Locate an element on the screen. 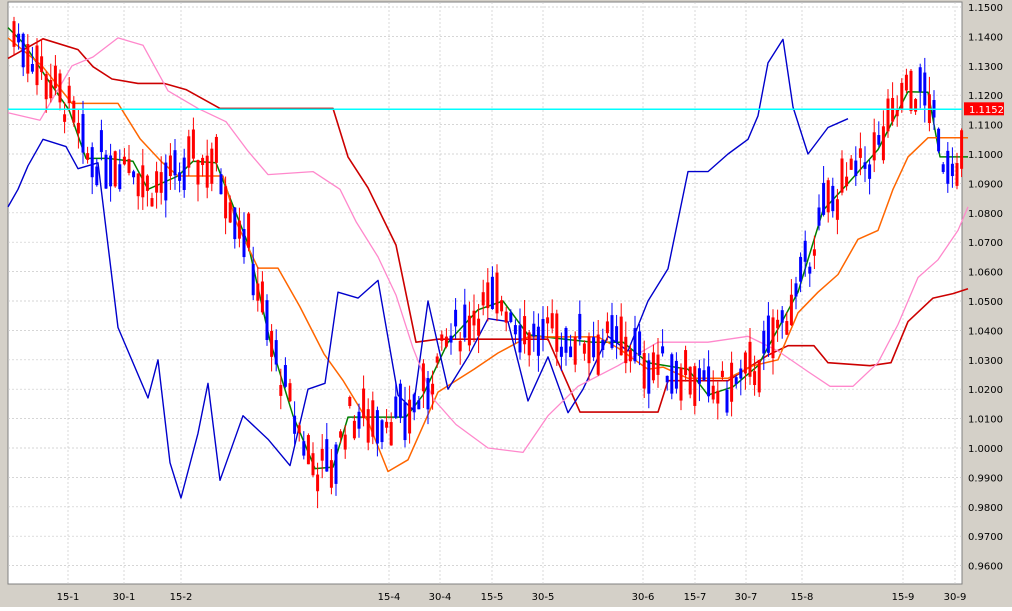 This screenshot has width=1012, height=611. y-tick-label: 1.0600 is located at coordinates (985, 273).